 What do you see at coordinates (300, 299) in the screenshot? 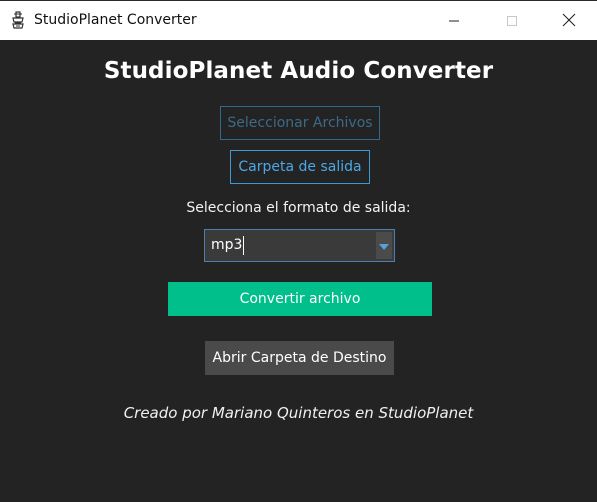
I see `convert-button: Convertir archivo` at bounding box center [300, 299].